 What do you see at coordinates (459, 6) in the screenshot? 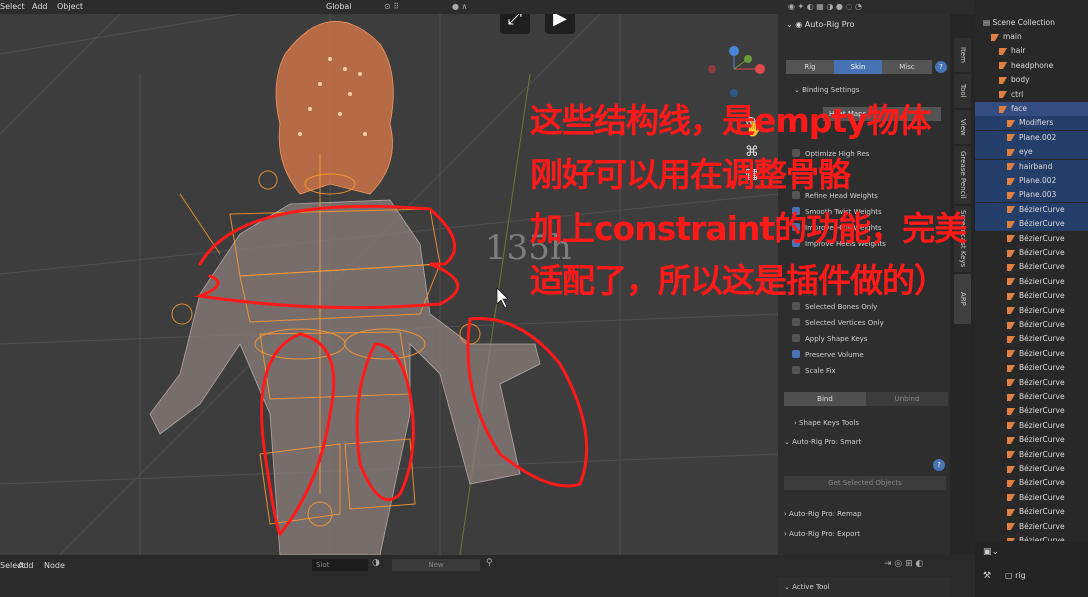
I see `proportional-icon: ● ∧` at bounding box center [459, 6].